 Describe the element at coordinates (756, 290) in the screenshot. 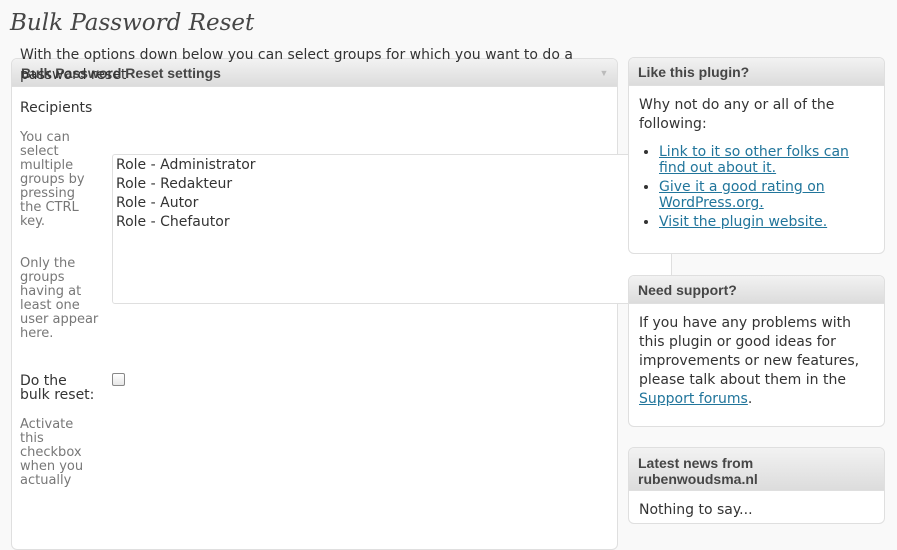

I see `support-header: Need support?` at that location.